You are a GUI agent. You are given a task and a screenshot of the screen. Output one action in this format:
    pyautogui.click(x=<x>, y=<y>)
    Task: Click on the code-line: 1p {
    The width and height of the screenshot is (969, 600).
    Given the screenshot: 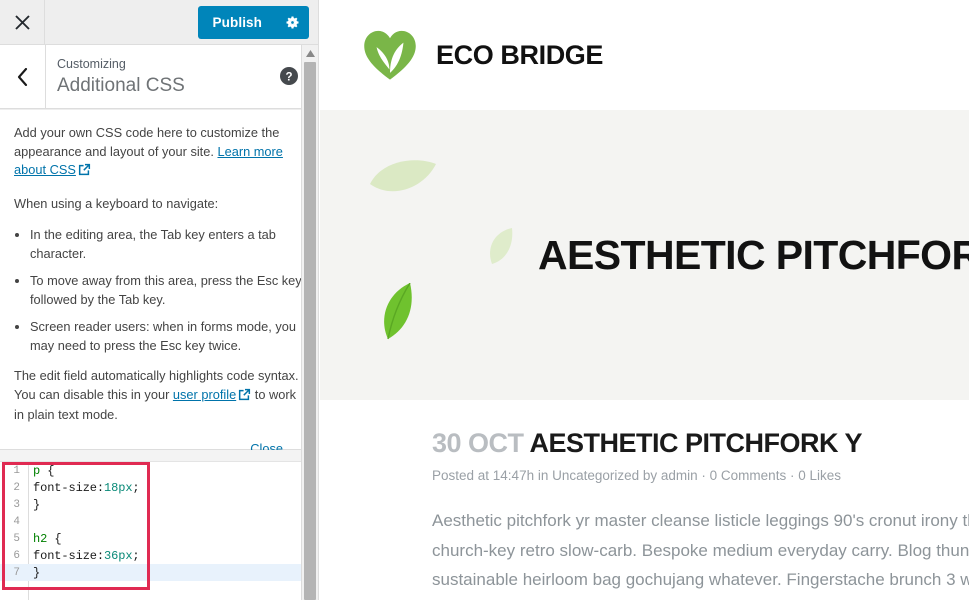 What is the action you would take?
    pyautogui.click(x=159, y=470)
    